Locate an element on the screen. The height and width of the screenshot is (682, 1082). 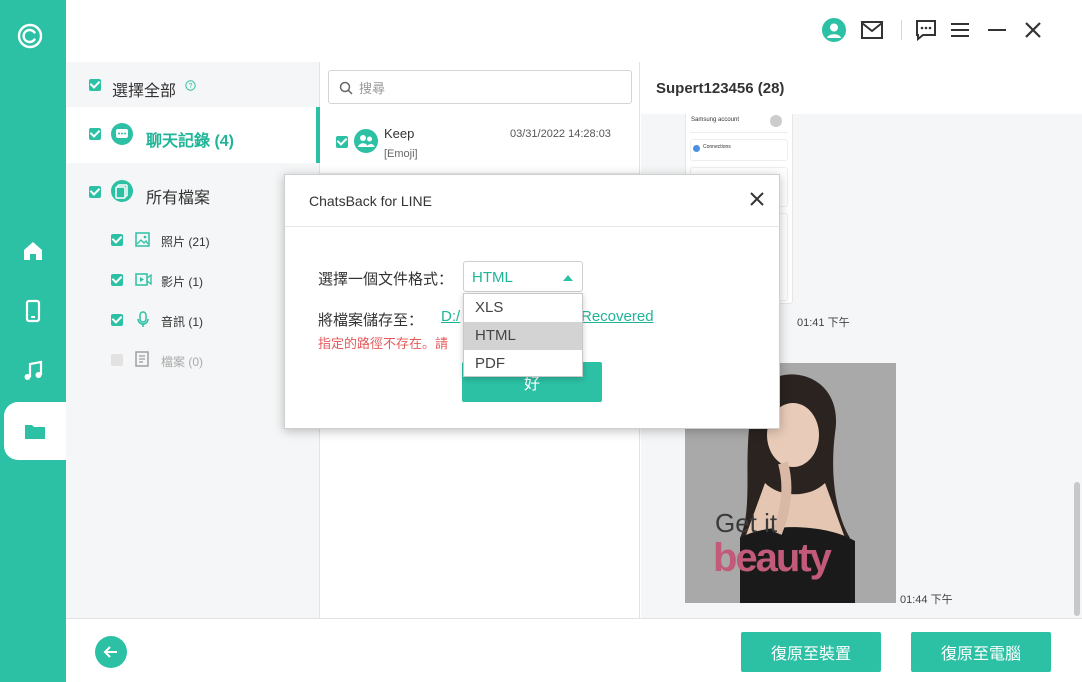
chat-name: Keep is located at coordinates (399, 133).